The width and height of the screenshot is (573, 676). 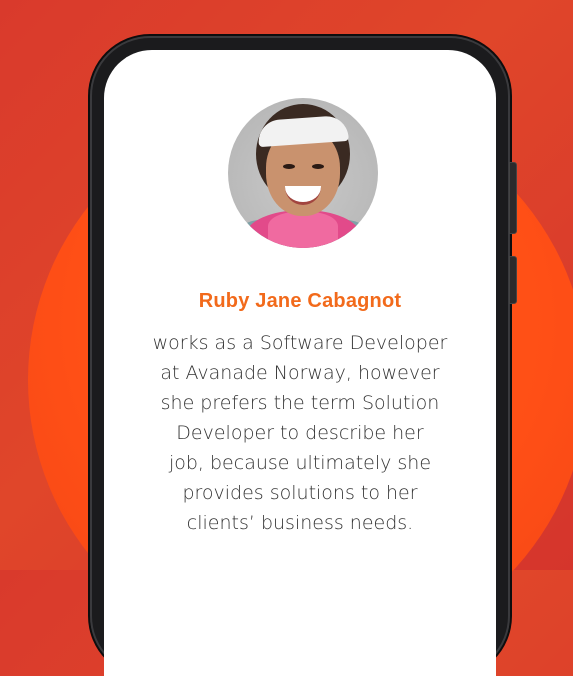 I want to click on profile-name: Ruby Jane Cabagnot, so click(x=300, y=301).